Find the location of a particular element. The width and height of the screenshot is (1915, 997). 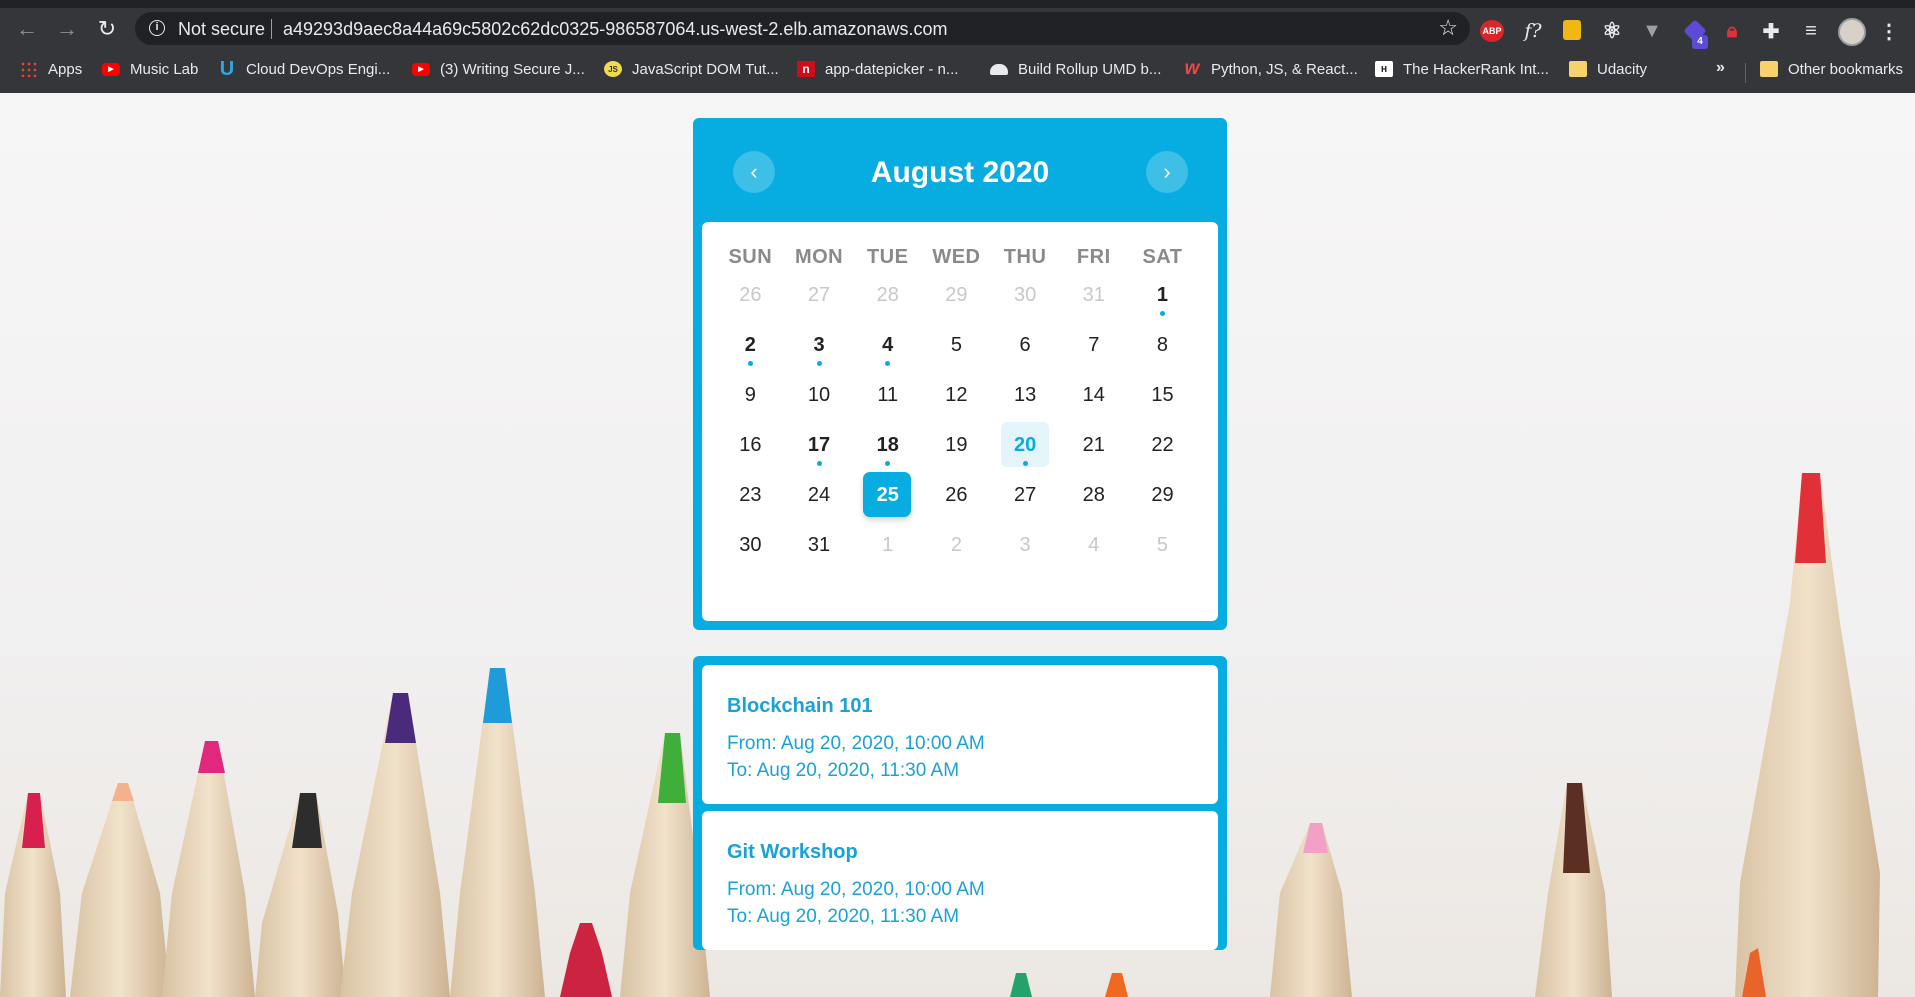

calendar-day-number: 4 is located at coordinates (1094, 545).